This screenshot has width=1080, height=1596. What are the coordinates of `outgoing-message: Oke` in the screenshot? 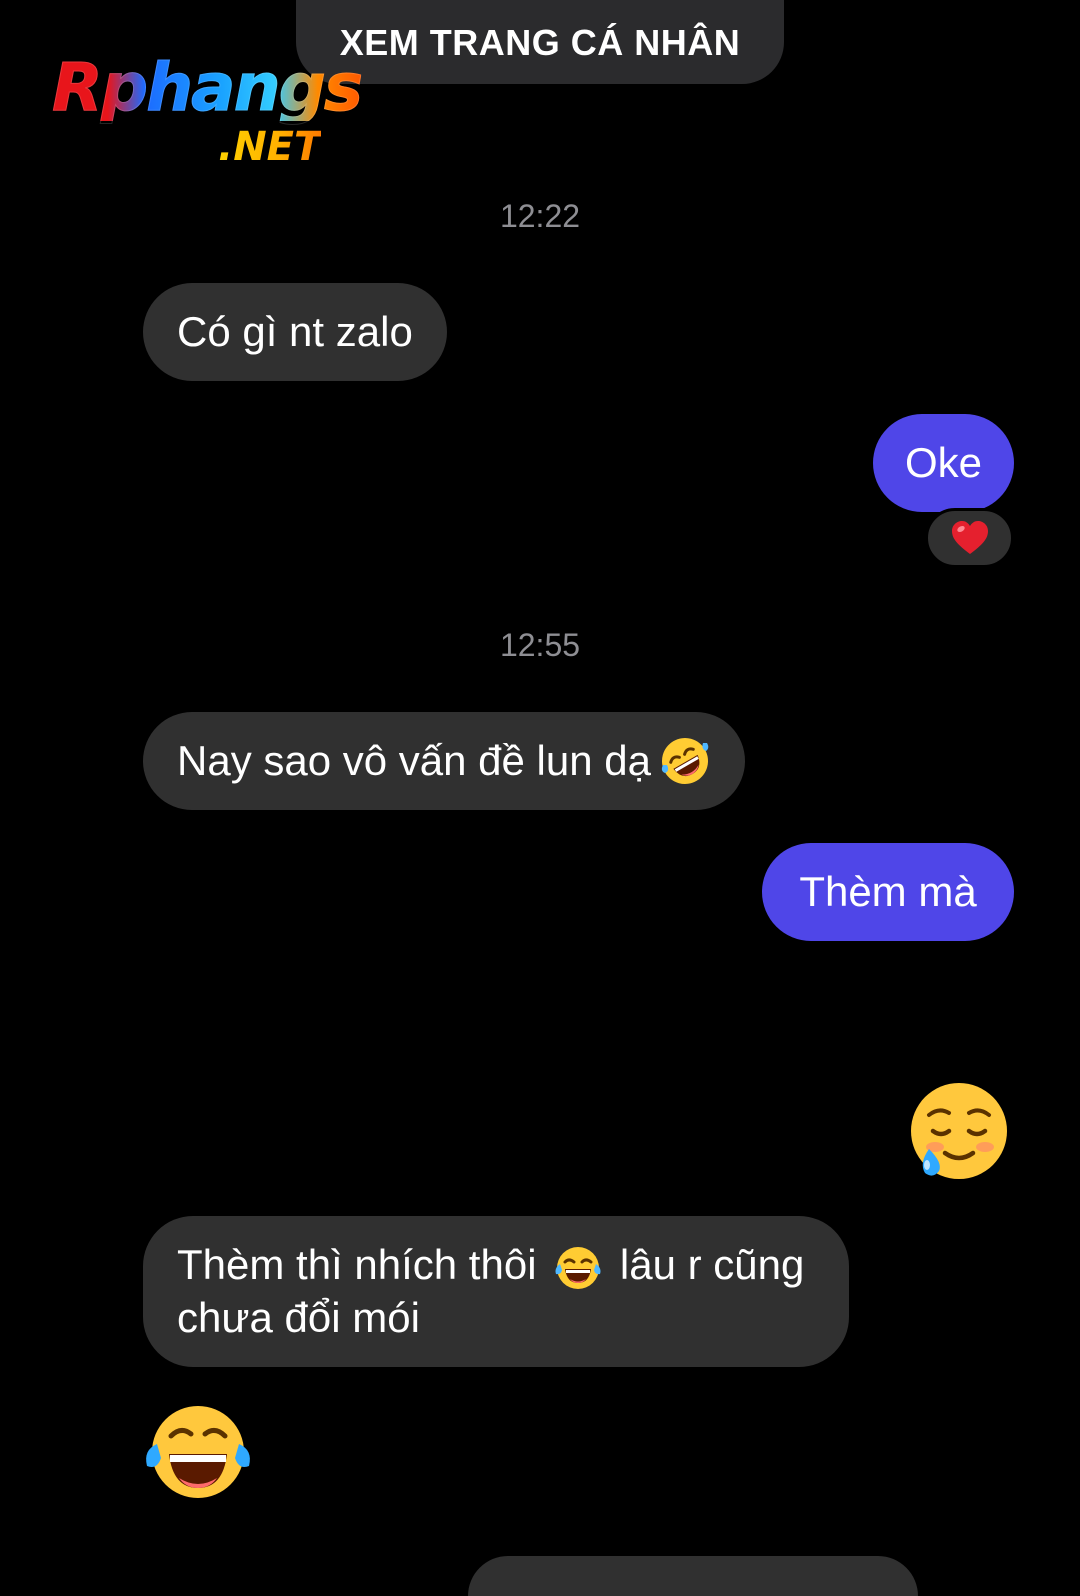 It's located at (943, 463).